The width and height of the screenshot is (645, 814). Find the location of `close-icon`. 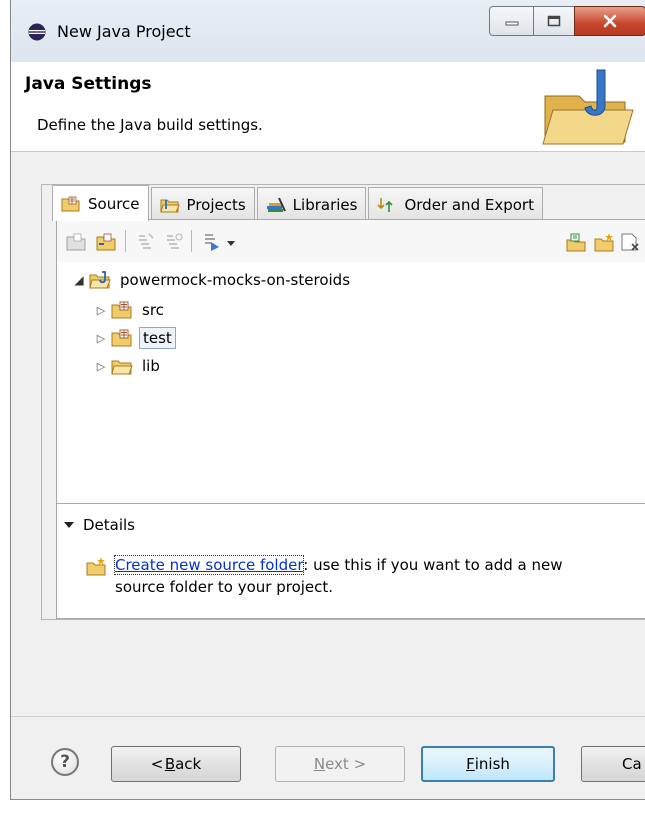

close-icon is located at coordinates (610, 21).